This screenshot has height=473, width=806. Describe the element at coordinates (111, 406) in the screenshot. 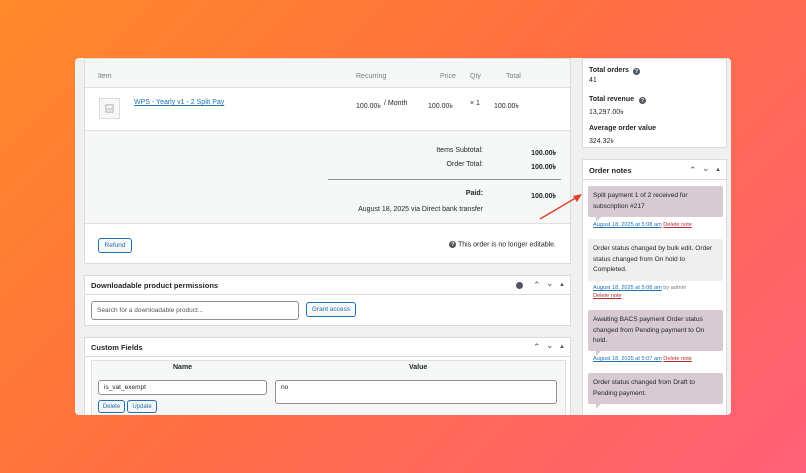

I see `delete-meta-button: Delete` at that location.